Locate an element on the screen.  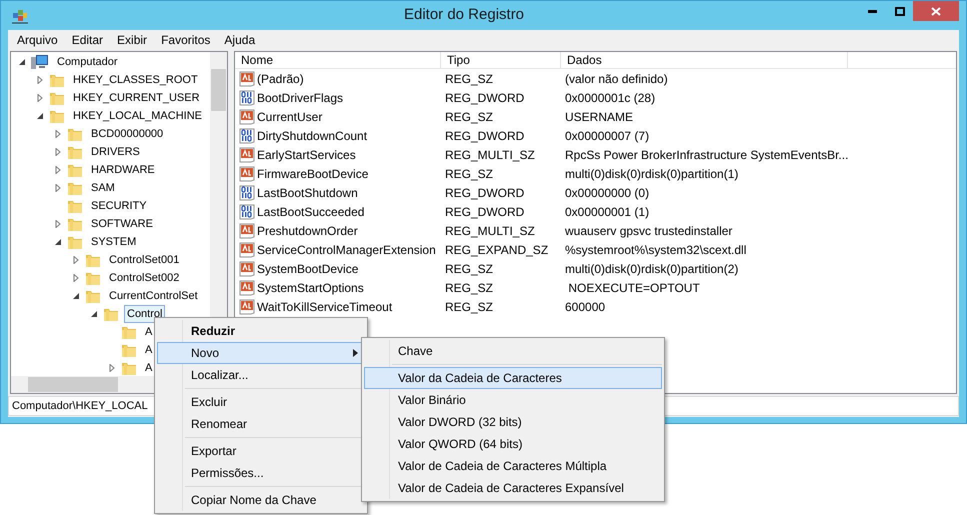
menu-bar-item: Arquivo is located at coordinates (37, 39).